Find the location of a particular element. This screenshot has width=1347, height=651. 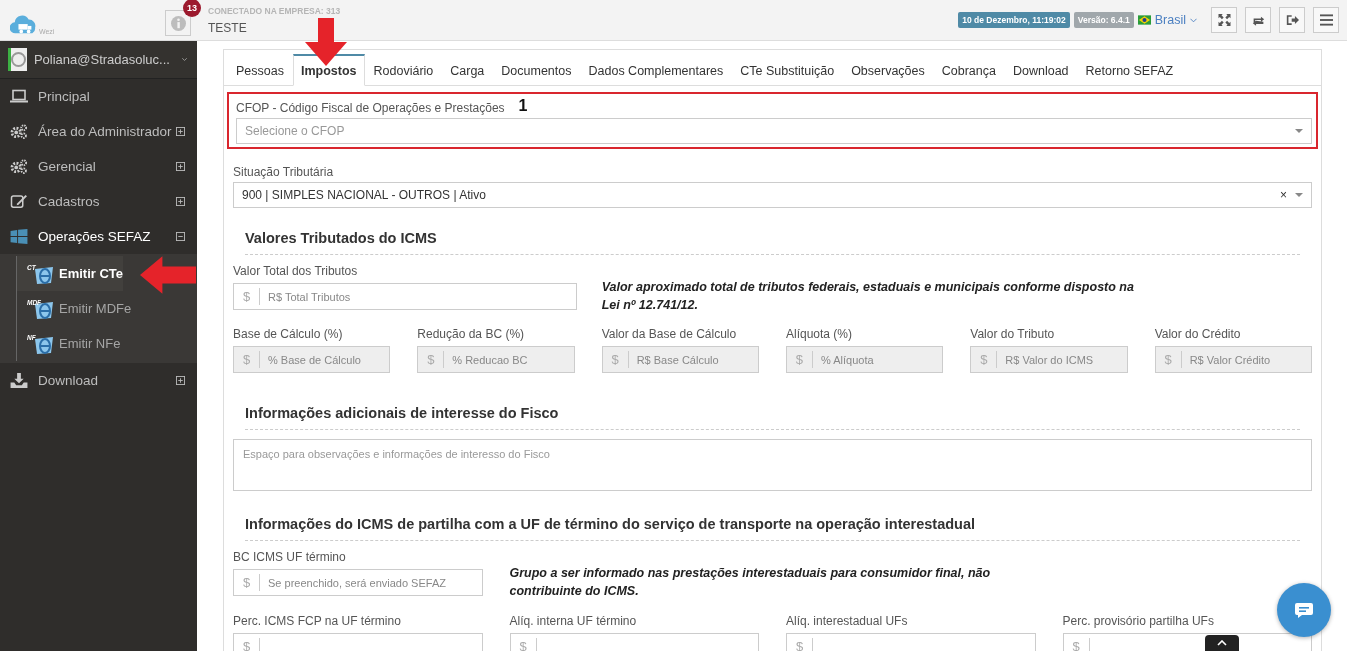

tax-status-select: 900 | SIMPLES NACIONAL - OUTROS | Ativo × is located at coordinates (772, 195).